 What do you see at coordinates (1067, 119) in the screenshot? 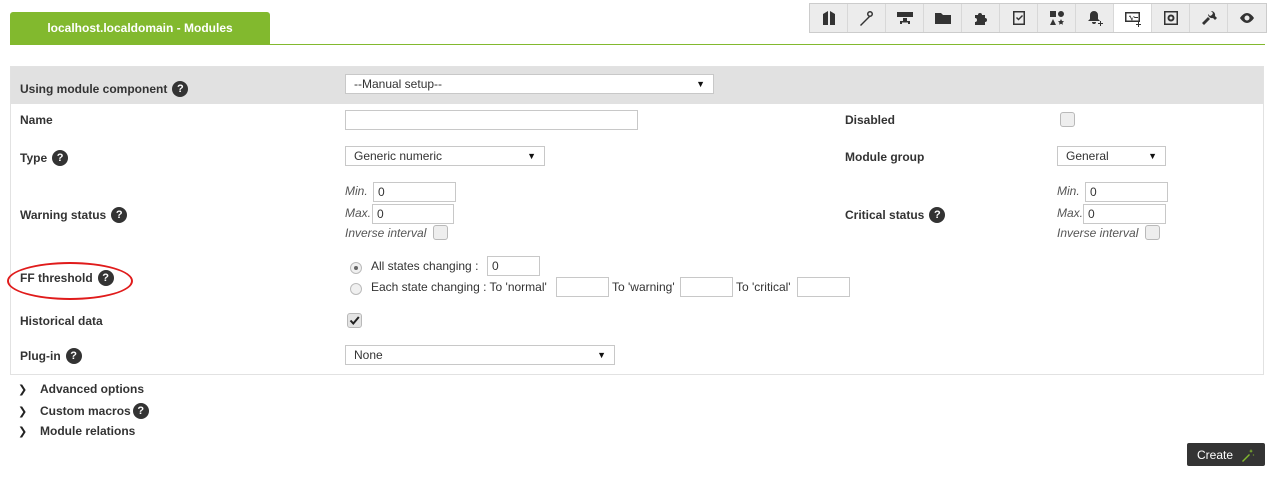
I see `disabled-checkbox` at bounding box center [1067, 119].